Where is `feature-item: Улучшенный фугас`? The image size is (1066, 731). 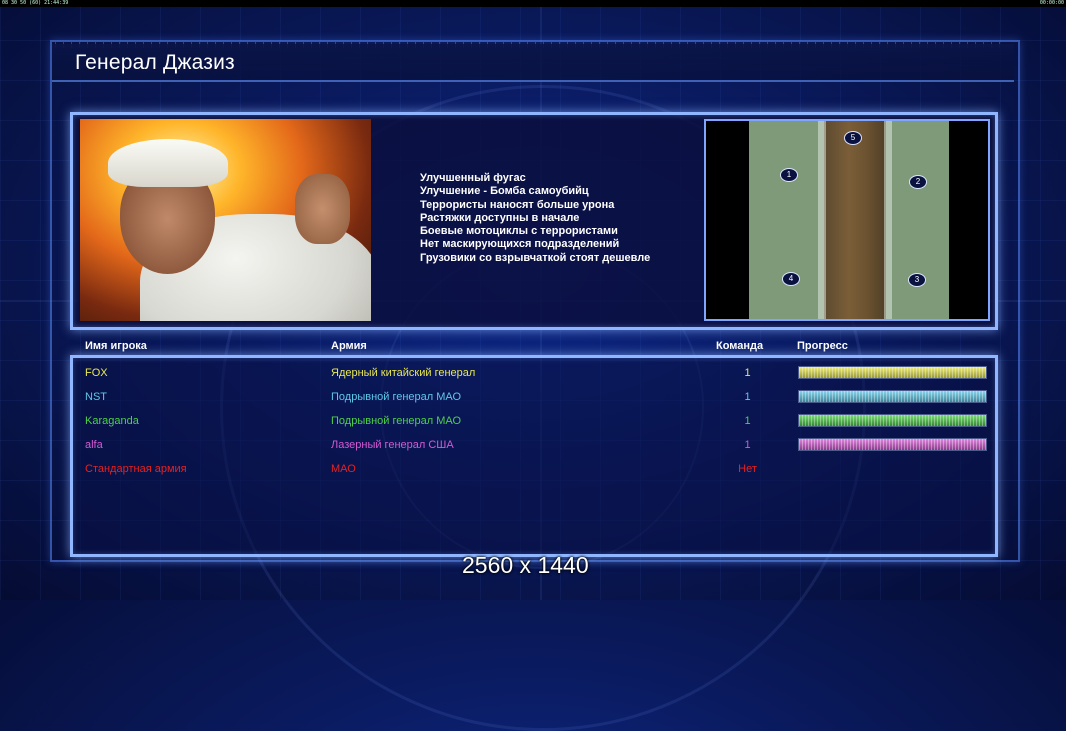
feature-item: Улучшенный фугас is located at coordinates (473, 178).